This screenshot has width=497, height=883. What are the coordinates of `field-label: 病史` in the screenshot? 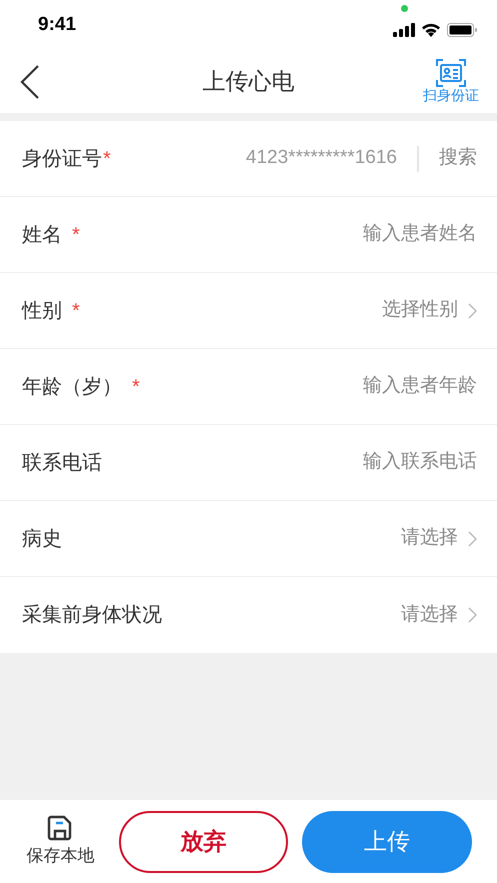 It's located at (42, 539).